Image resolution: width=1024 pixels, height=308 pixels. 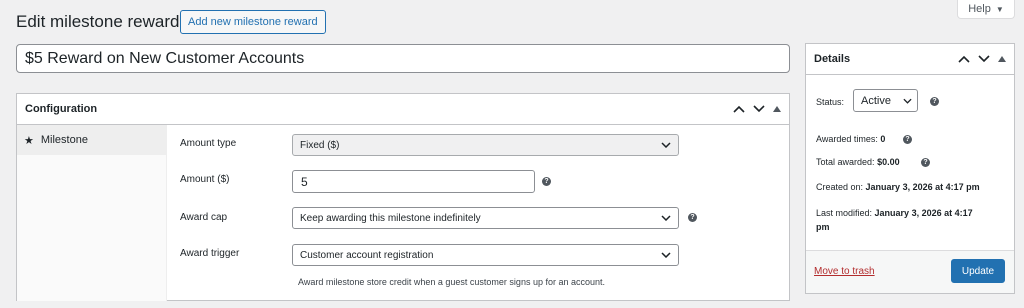 What do you see at coordinates (923, 213) in the screenshot?
I see `last-modified-value: January 3, 2026 at 4:17` at bounding box center [923, 213].